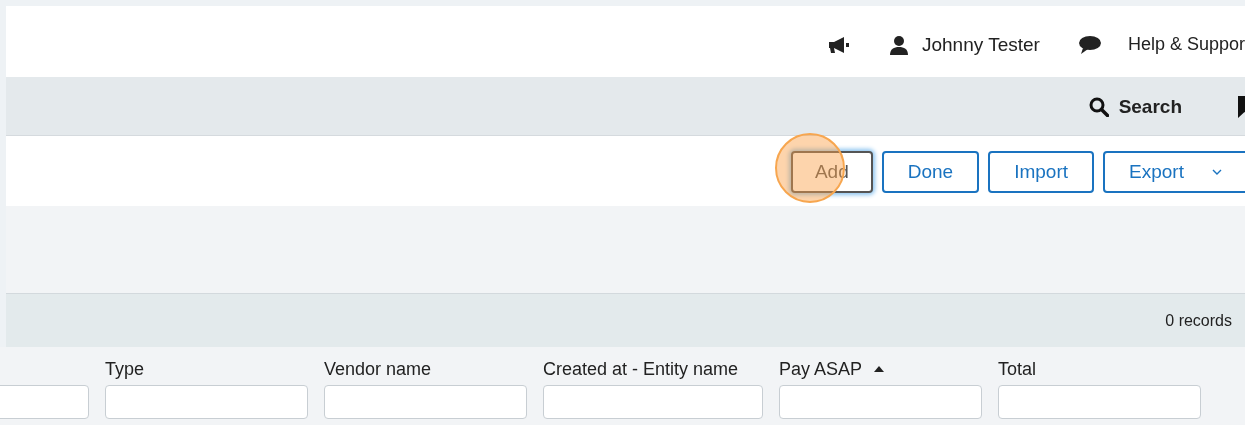 This screenshot has width=1245, height=425. I want to click on column-header: Vendor name, so click(378, 369).